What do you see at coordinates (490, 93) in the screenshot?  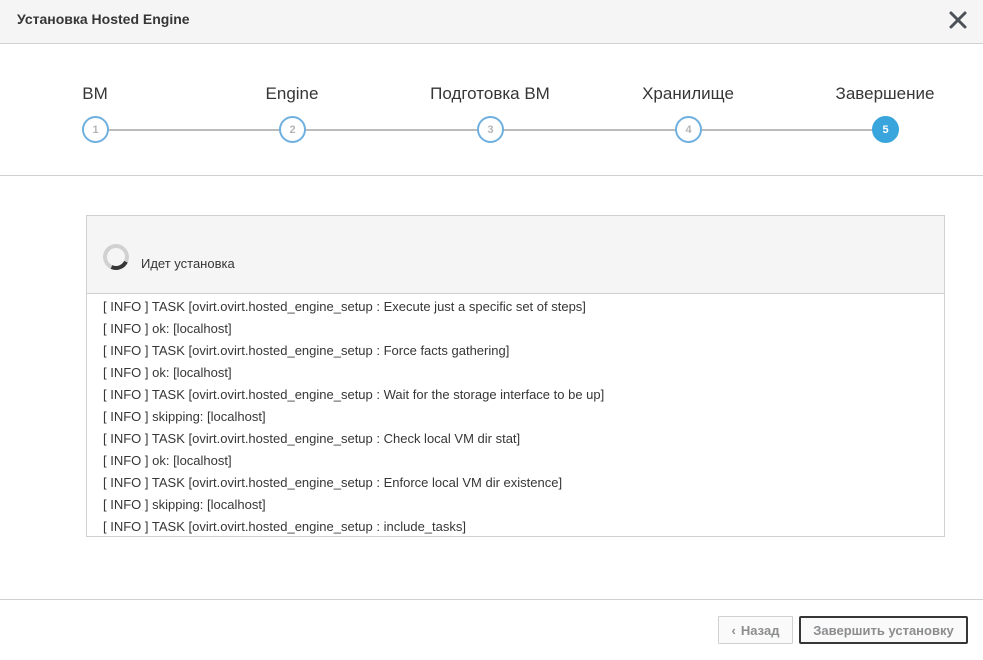 I see `step-label: Подготовка ВМ` at bounding box center [490, 93].